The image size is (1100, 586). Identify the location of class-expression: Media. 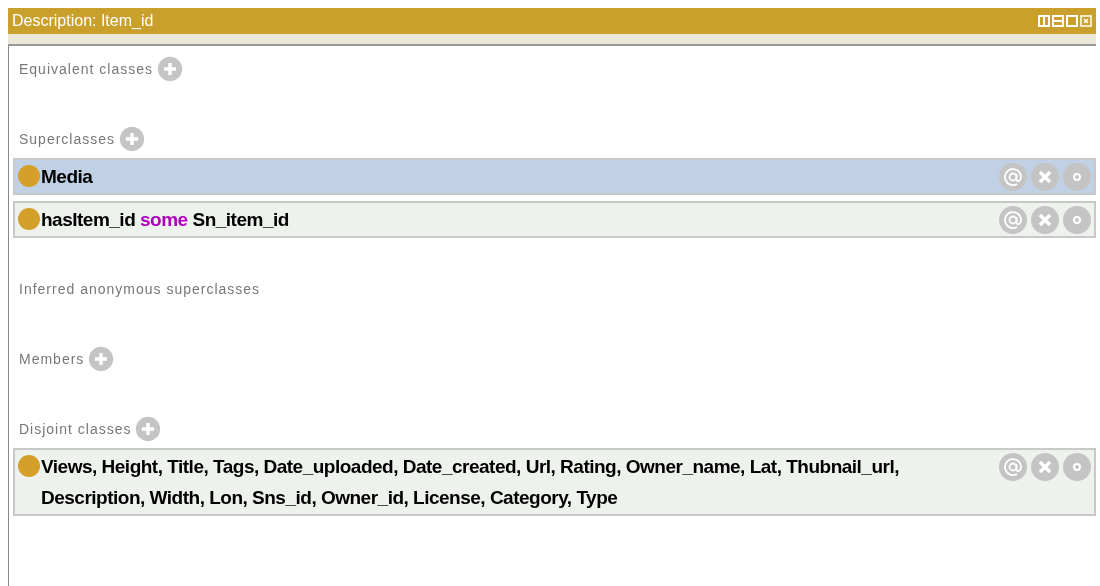
(67, 177).